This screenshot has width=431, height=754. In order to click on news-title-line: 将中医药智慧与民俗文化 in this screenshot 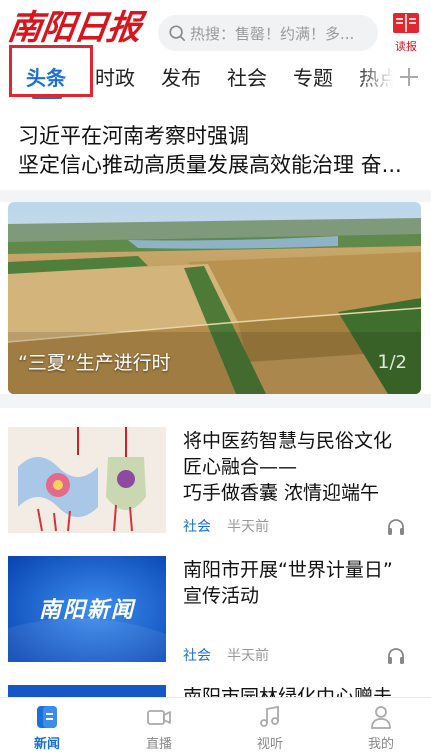, I will do `click(288, 441)`.